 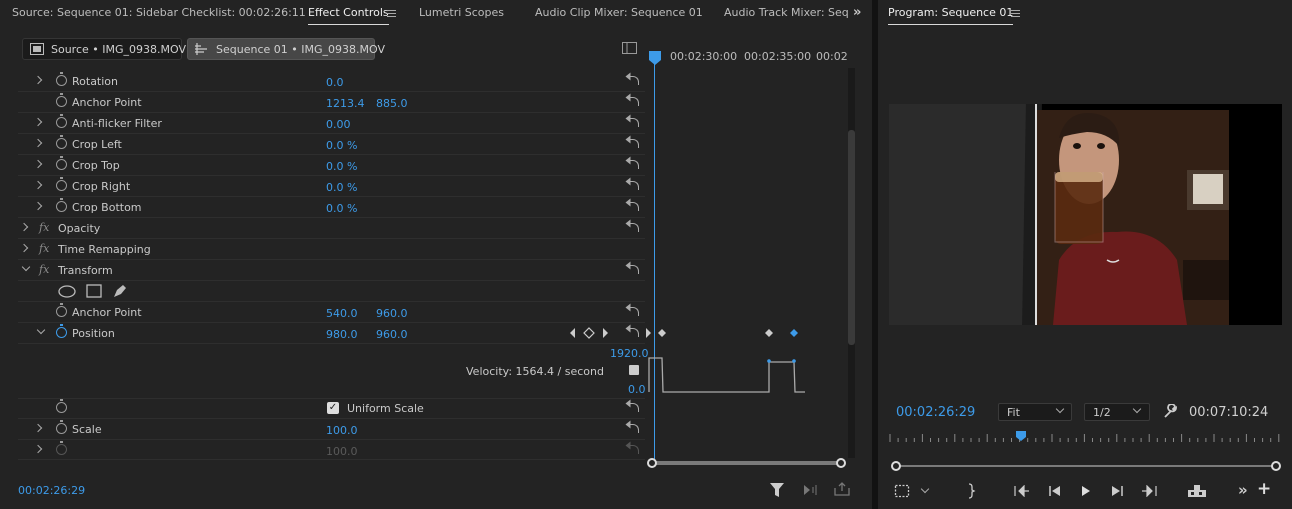 I want to click on keyframe-diamond-selected, so click(x=794, y=333).